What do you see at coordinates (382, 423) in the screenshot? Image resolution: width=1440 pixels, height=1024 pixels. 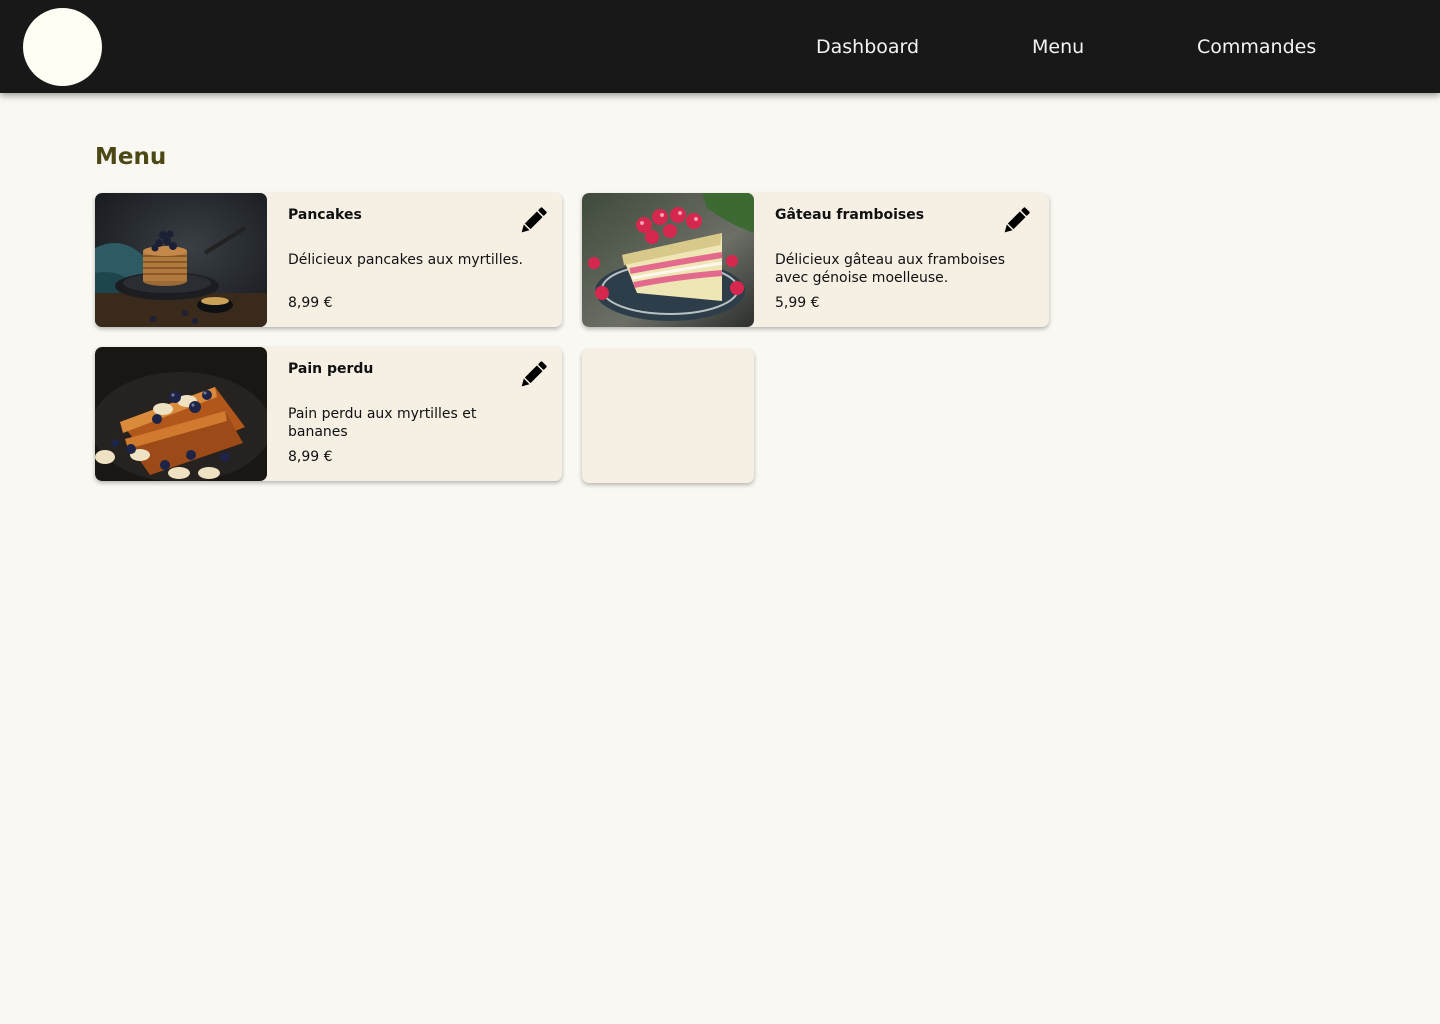 I see `item-description: Pain perdu aux myrtilles et bananes` at bounding box center [382, 423].